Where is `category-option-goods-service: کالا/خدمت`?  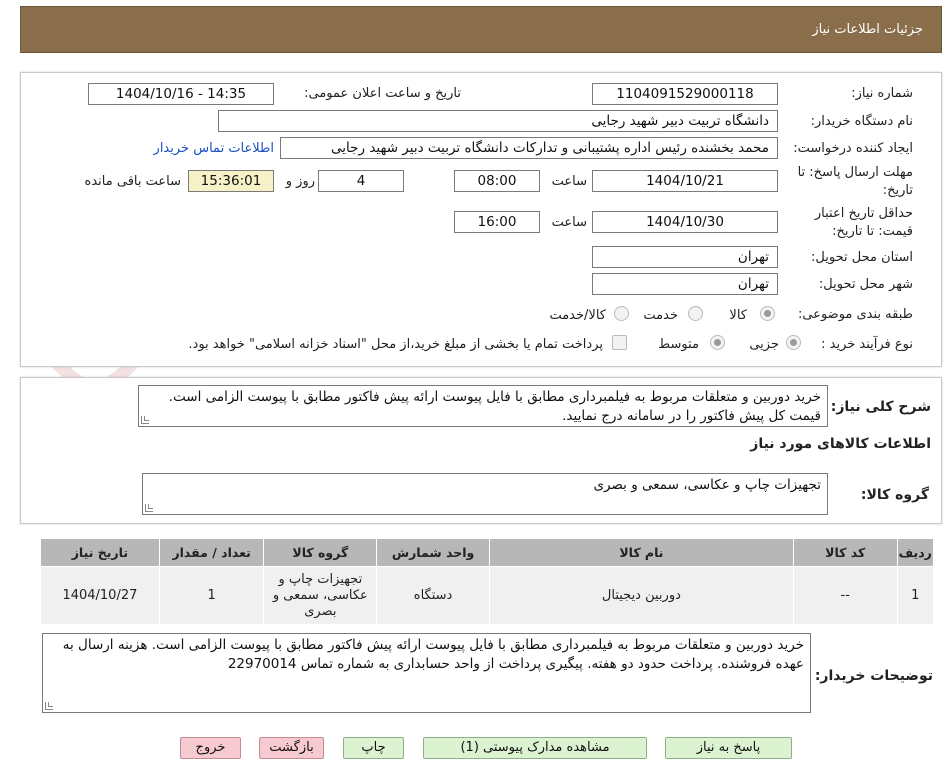
category-option-goods-service: کالا/خدمت is located at coordinates (577, 315).